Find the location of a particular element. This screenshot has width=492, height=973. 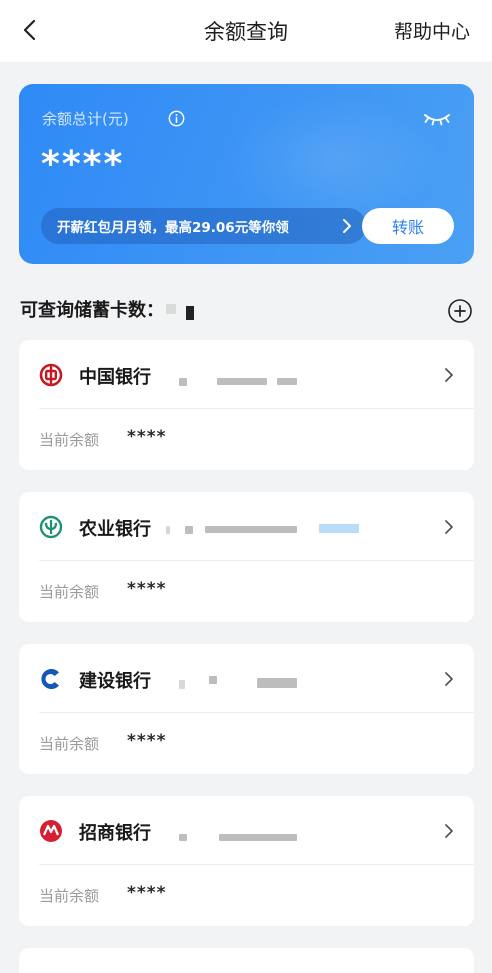

bank-name: 农业银行 is located at coordinates (115, 529).